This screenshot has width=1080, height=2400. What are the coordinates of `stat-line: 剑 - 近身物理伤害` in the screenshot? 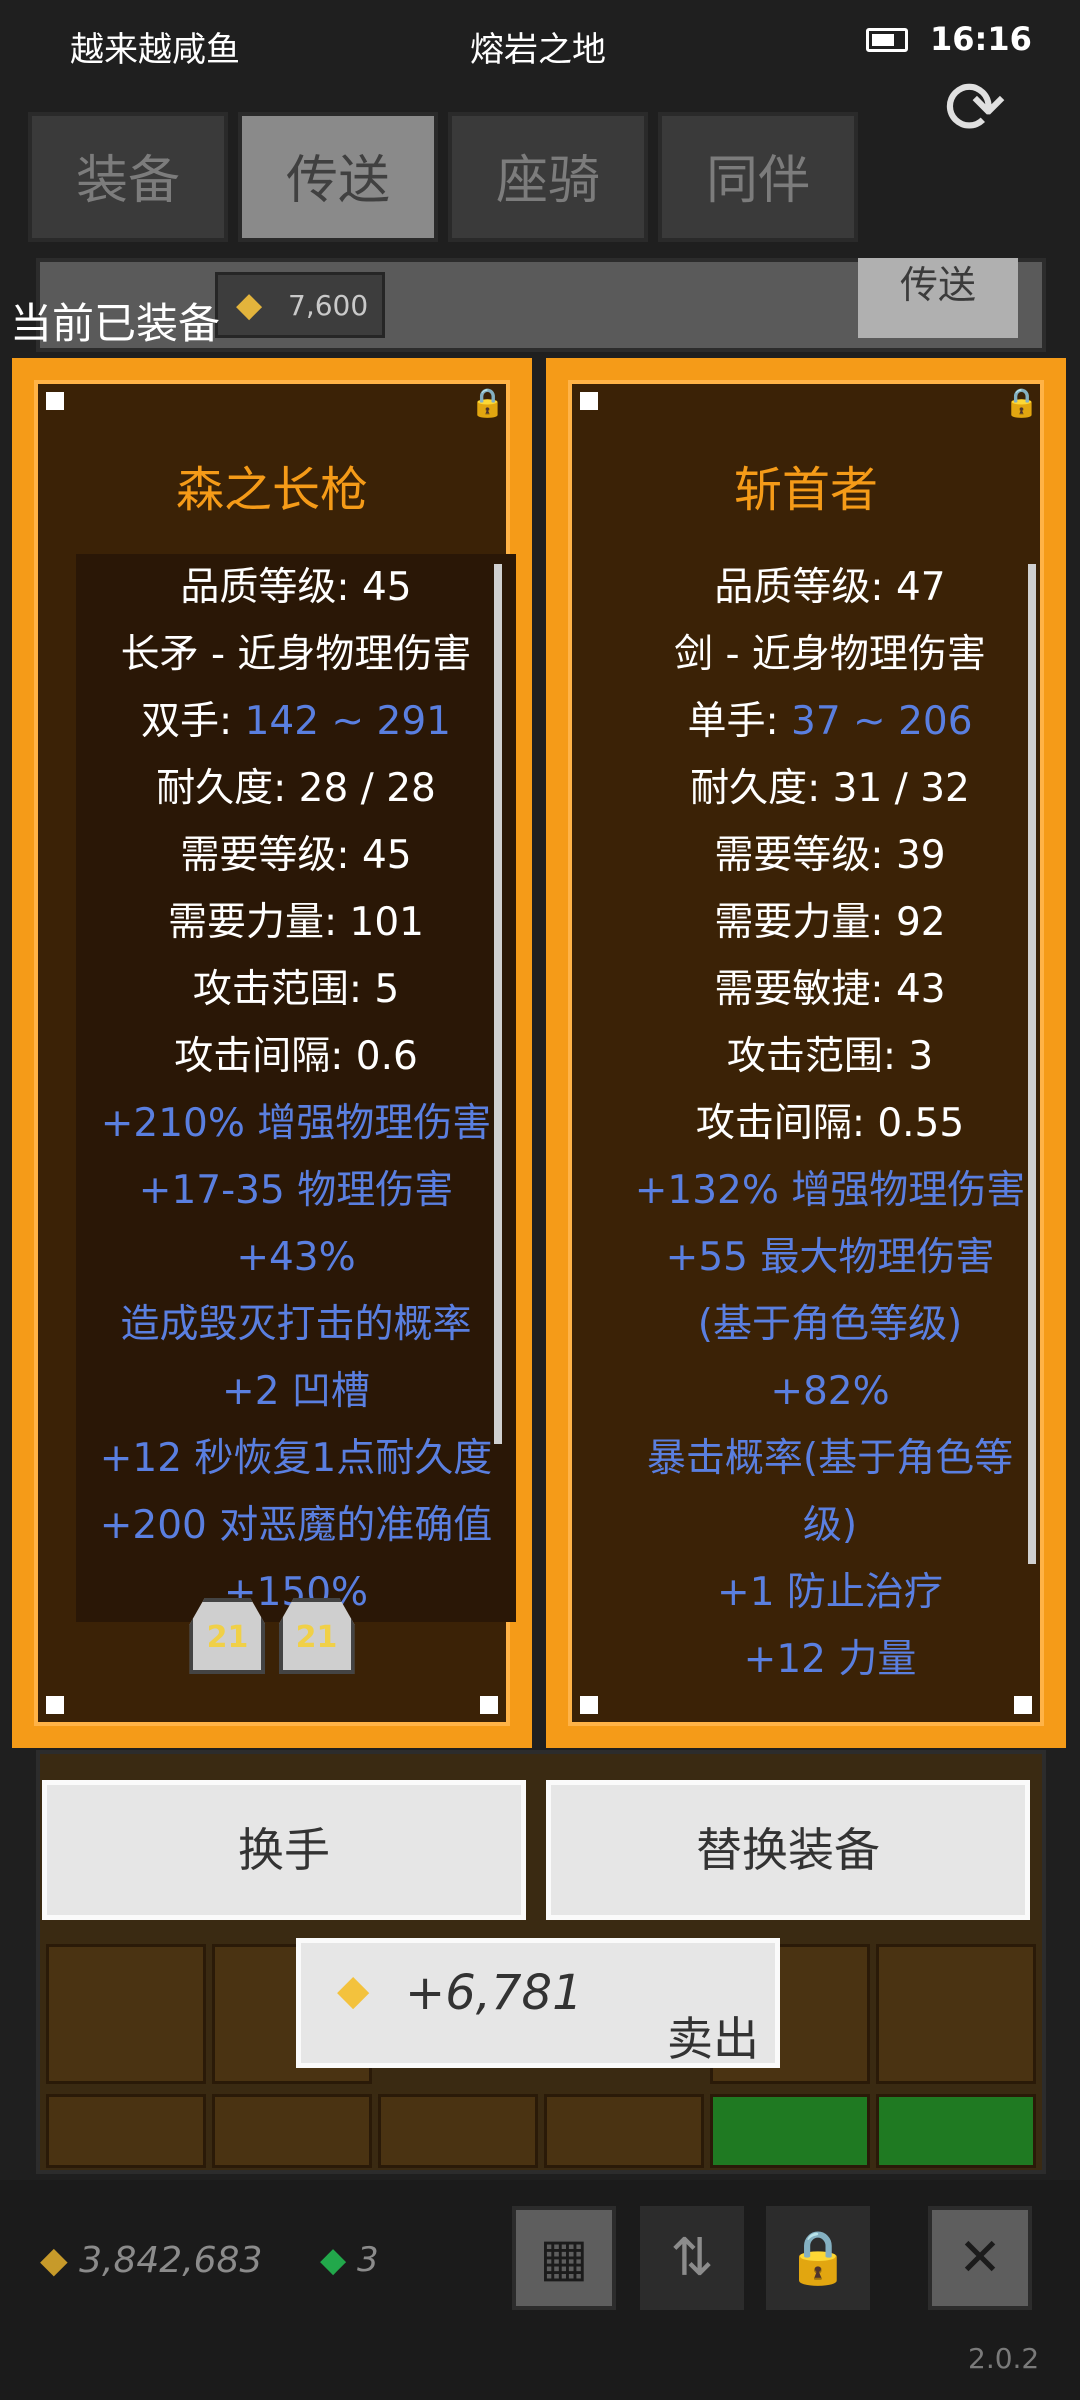 It's located at (830, 654).